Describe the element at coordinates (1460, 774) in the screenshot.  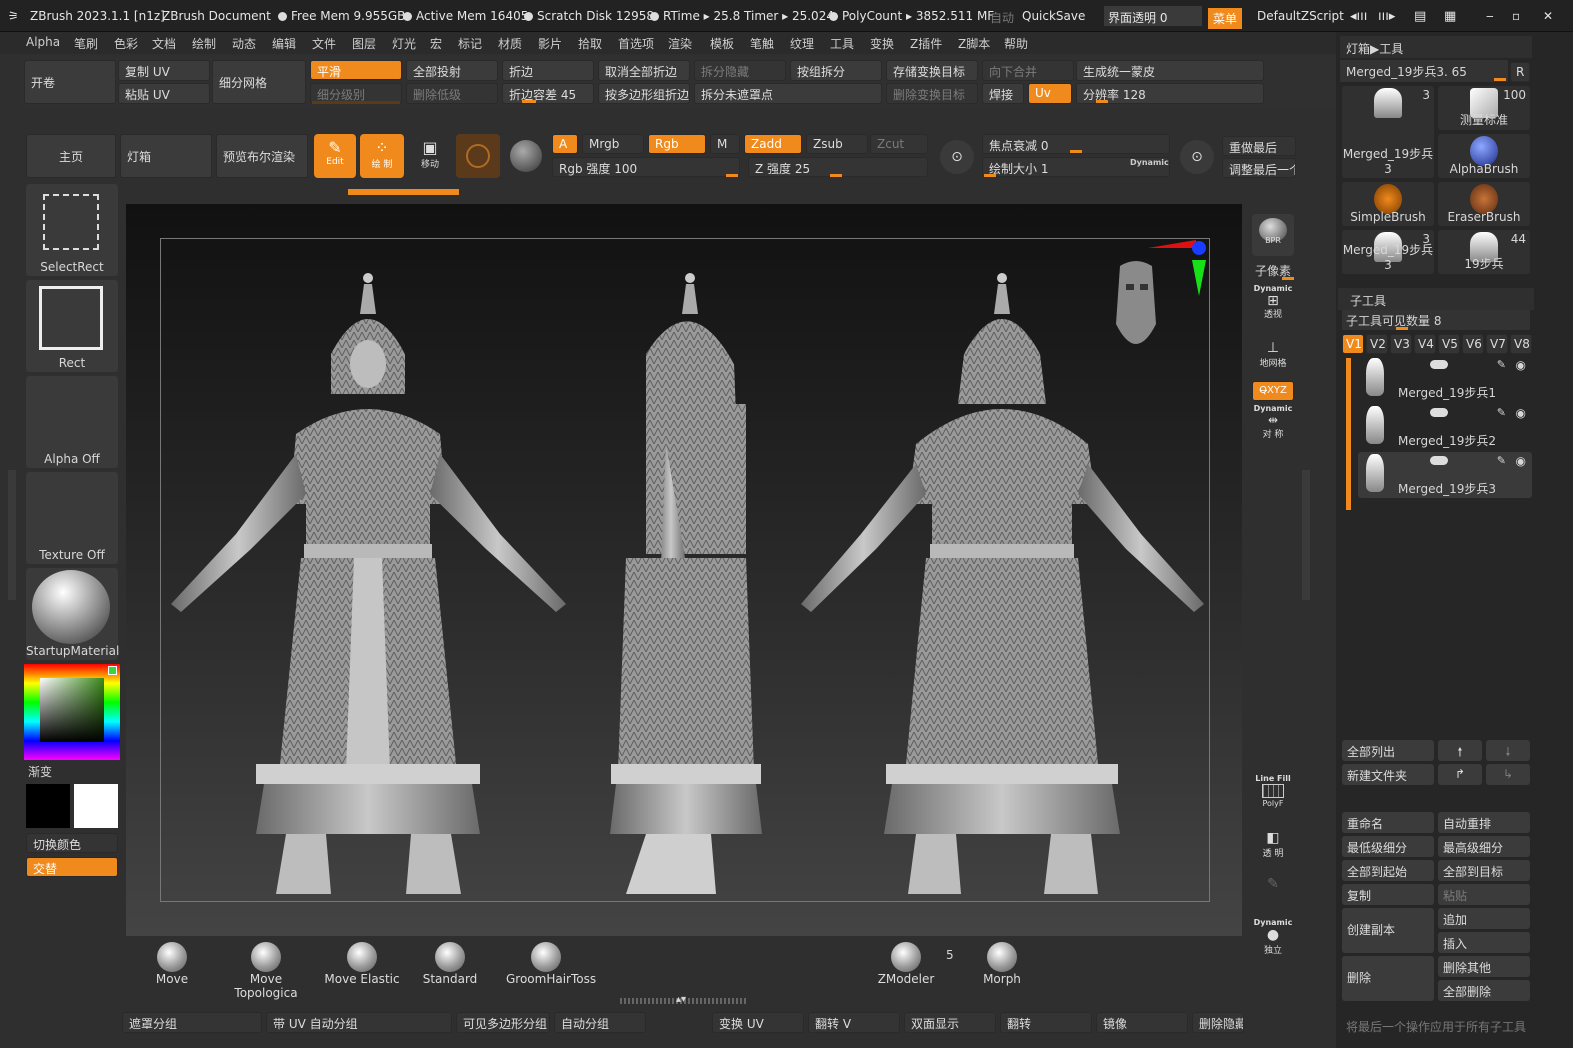
I see `folder-in-icon: ↱` at that location.